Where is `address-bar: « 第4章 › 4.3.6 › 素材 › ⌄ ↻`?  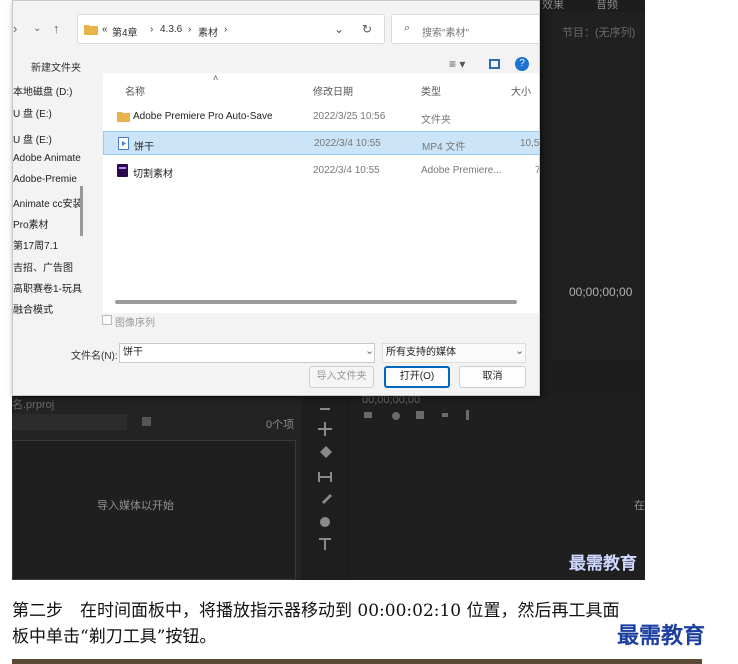 address-bar: « 第4章 › 4.3.6 › 素材 › ⌄ ↻ is located at coordinates (231, 29).